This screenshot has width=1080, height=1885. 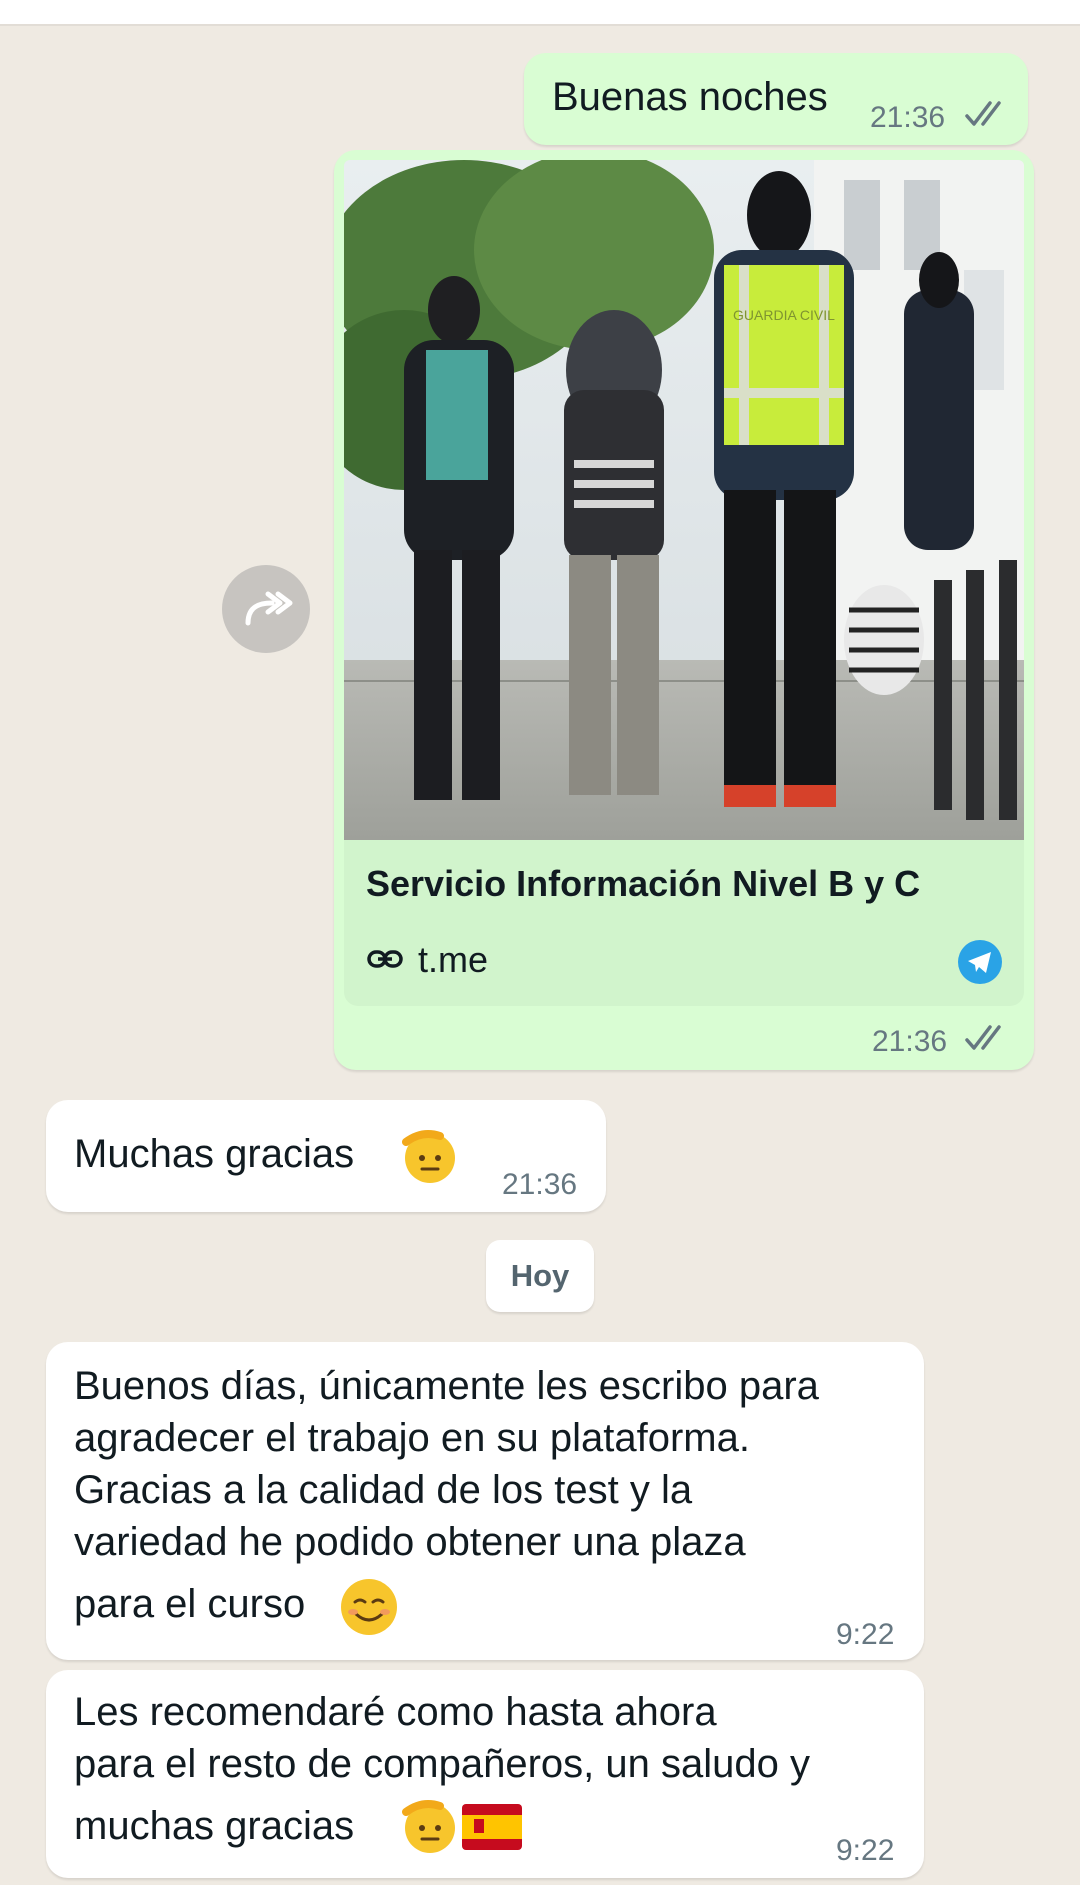 I want to click on message-incoming-1: Muchas gracias 21:36, so click(x=326, y=1156).